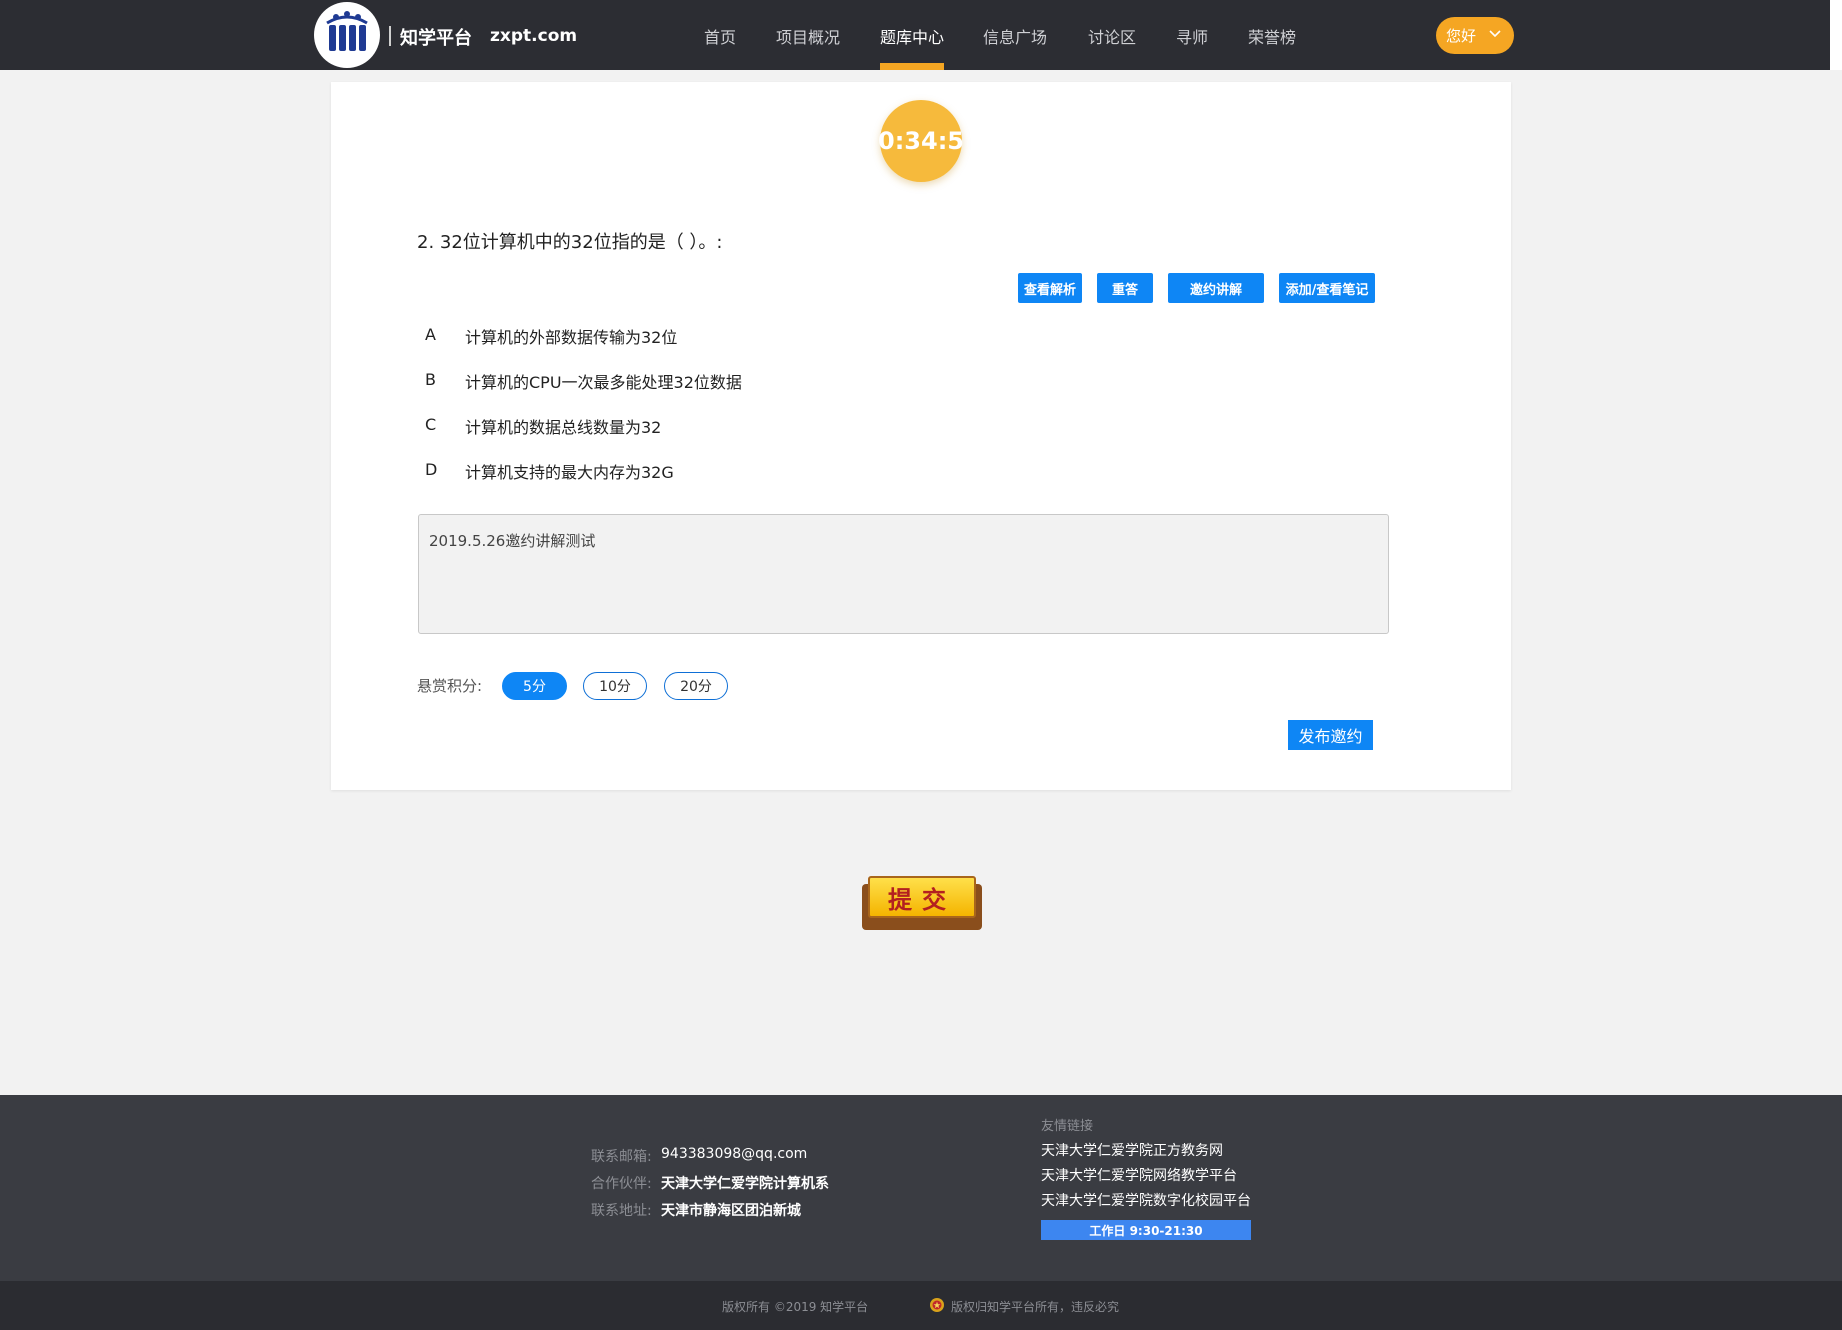 The height and width of the screenshot is (1330, 1842). I want to click on link-digital-campus: 天津大学仁爱学院数字化校园平台, so click(1146, 1200).